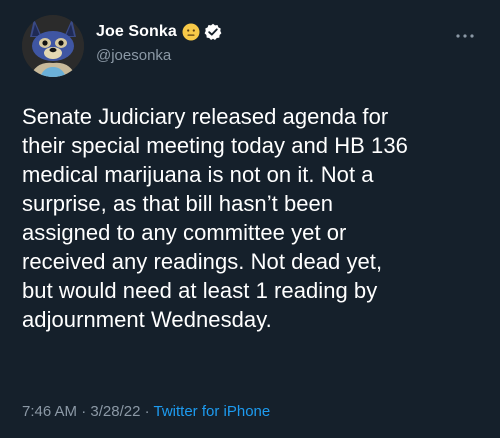 The height and width of the screenshot is (438, 500). I want to click on tweet-meta: 7:46 AM · 3/28/22 · Twitter for iPhone, so click(146, 411).